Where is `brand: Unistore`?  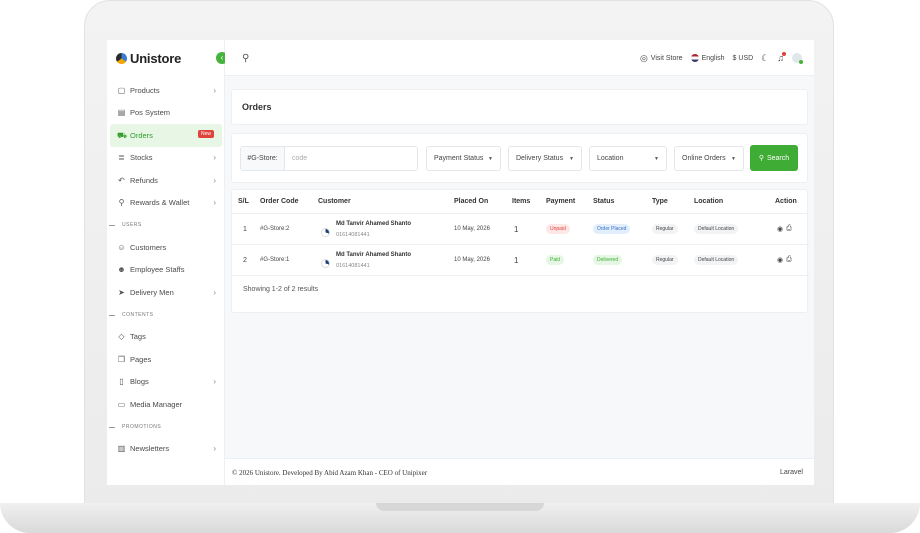
brand: Unistore is located at coordinates (148, 58).